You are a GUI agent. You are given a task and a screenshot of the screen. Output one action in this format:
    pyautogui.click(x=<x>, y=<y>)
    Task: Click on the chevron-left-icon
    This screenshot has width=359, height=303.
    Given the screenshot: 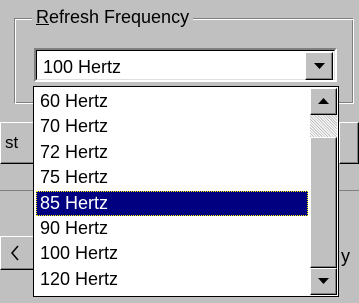 What is the action you would take?
    pyautogui.click(x=15, y=253)
    